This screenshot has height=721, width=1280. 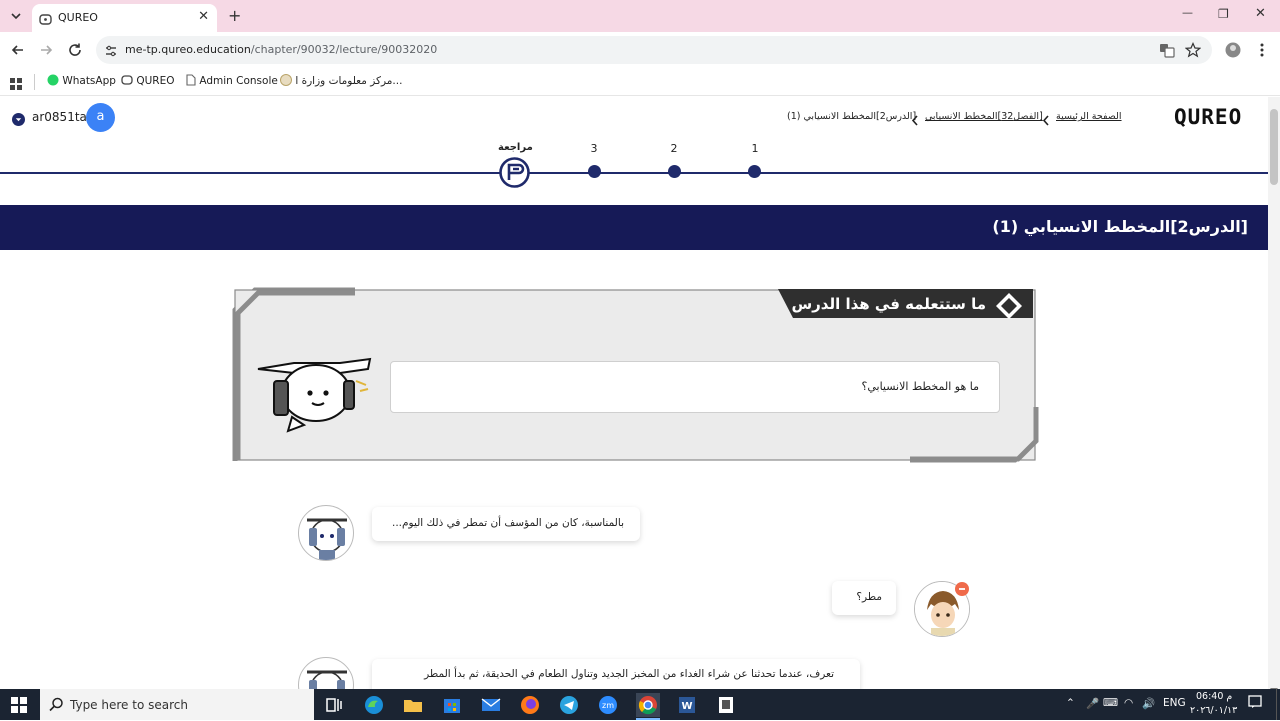 I want to click on reload-icon, so click(x=75, y=52).